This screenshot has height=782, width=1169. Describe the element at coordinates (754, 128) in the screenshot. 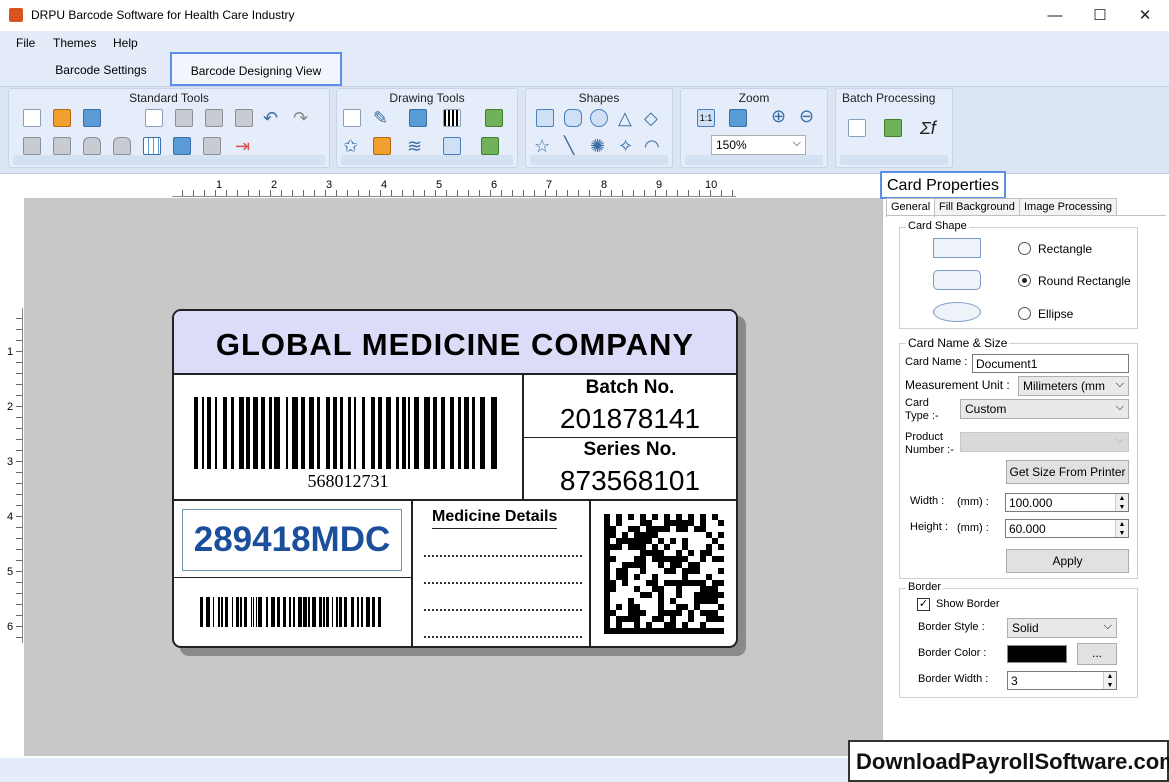

I see `group-zoom: Zoom 1:1 ⊕ ⊖ 150% ⌵` at that location.